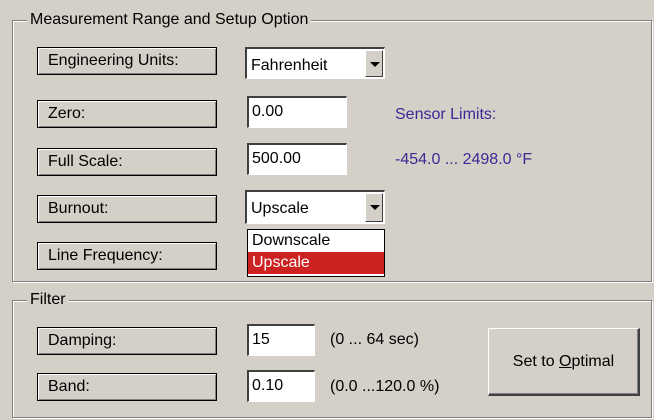 The image size is (654, 420). I want to click on set-to-optimal-button: Set to Optimal, so click(564, 362).